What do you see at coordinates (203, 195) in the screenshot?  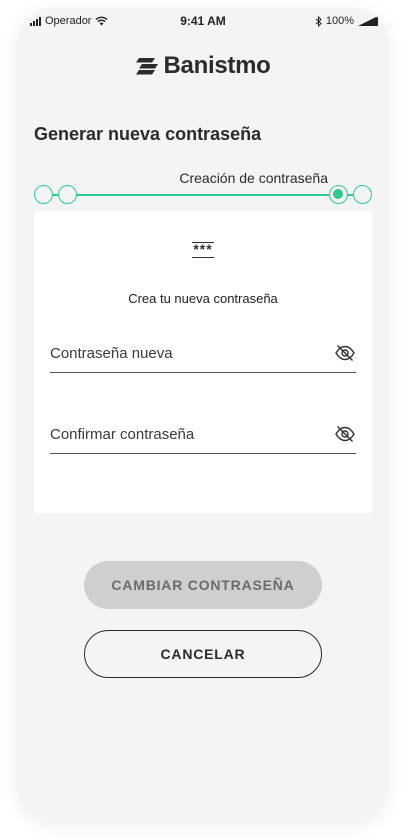 I see `step-line` at bounding box center [203, 195].